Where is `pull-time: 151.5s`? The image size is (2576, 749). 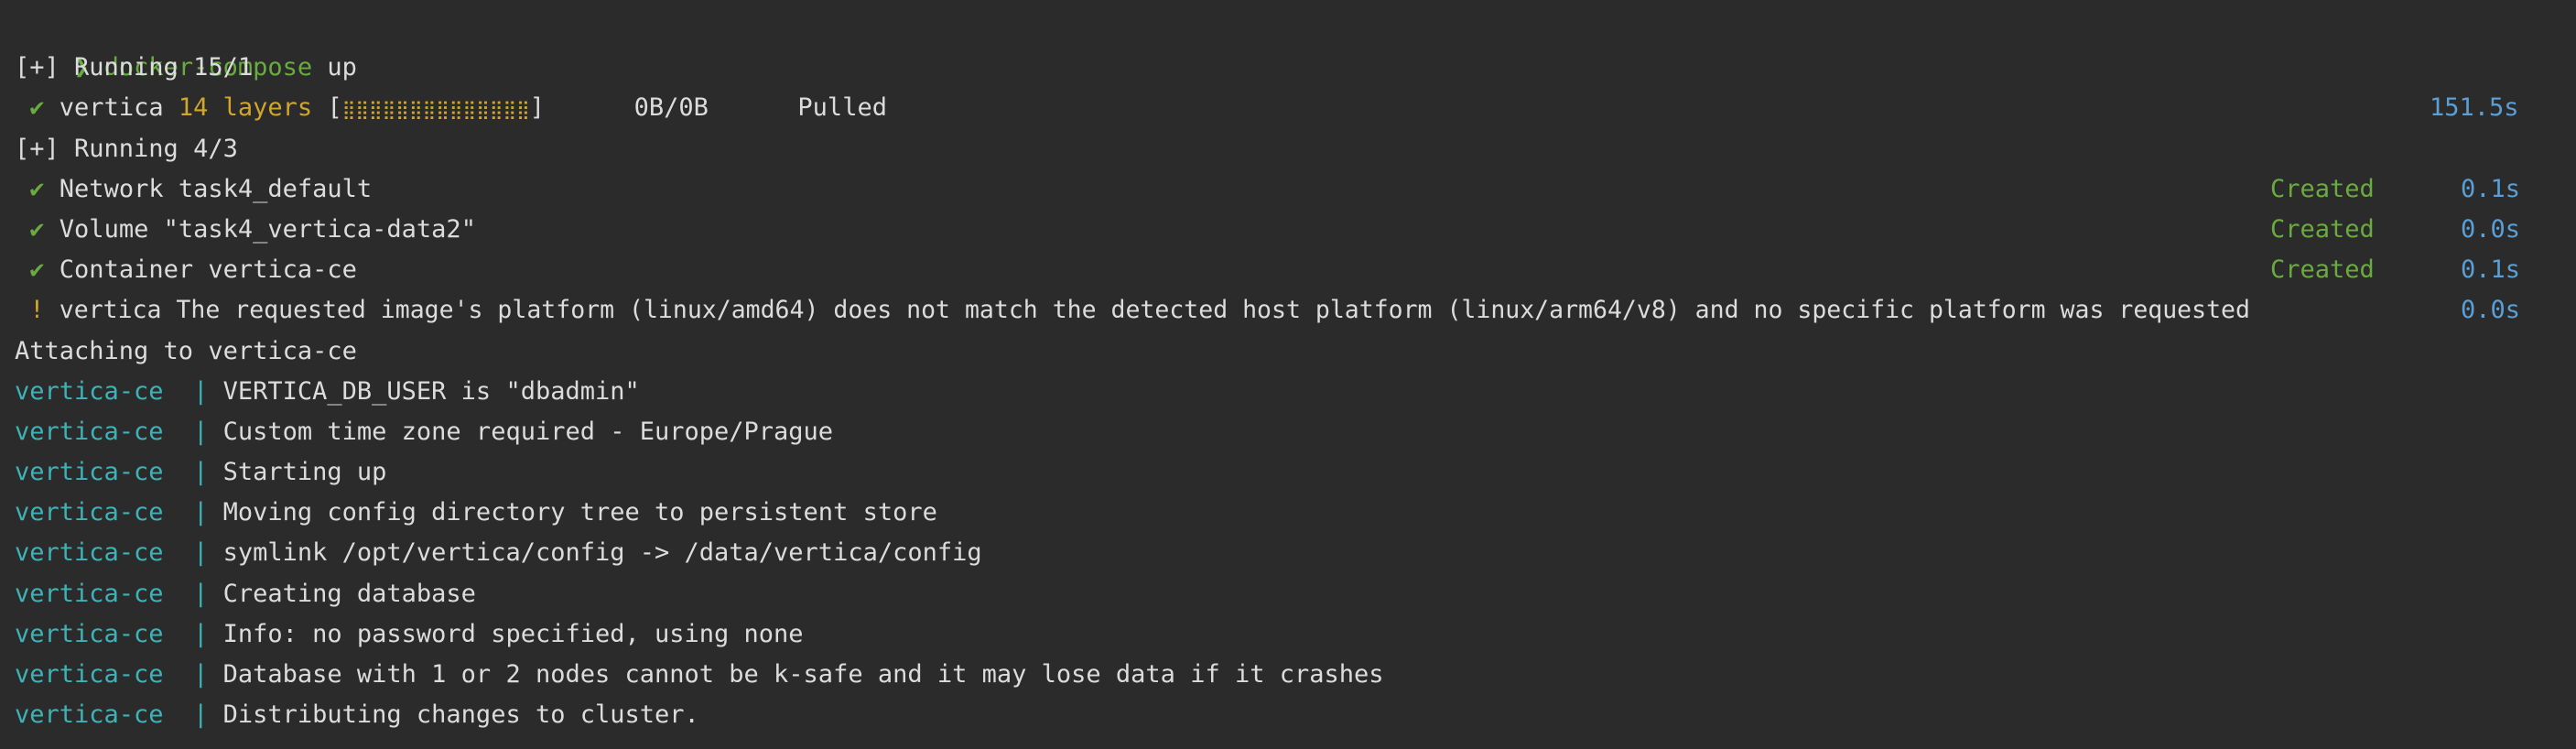 pull-time: 151.5s is located at coordinates (2475, 108).